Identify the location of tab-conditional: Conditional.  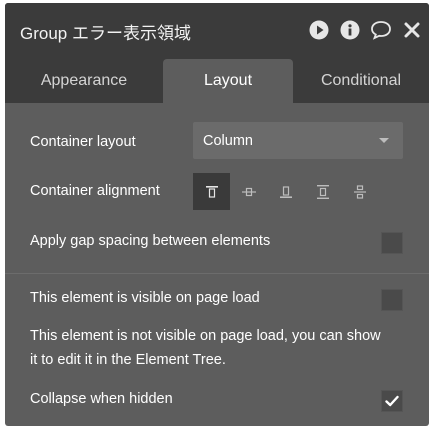
(361, 81).